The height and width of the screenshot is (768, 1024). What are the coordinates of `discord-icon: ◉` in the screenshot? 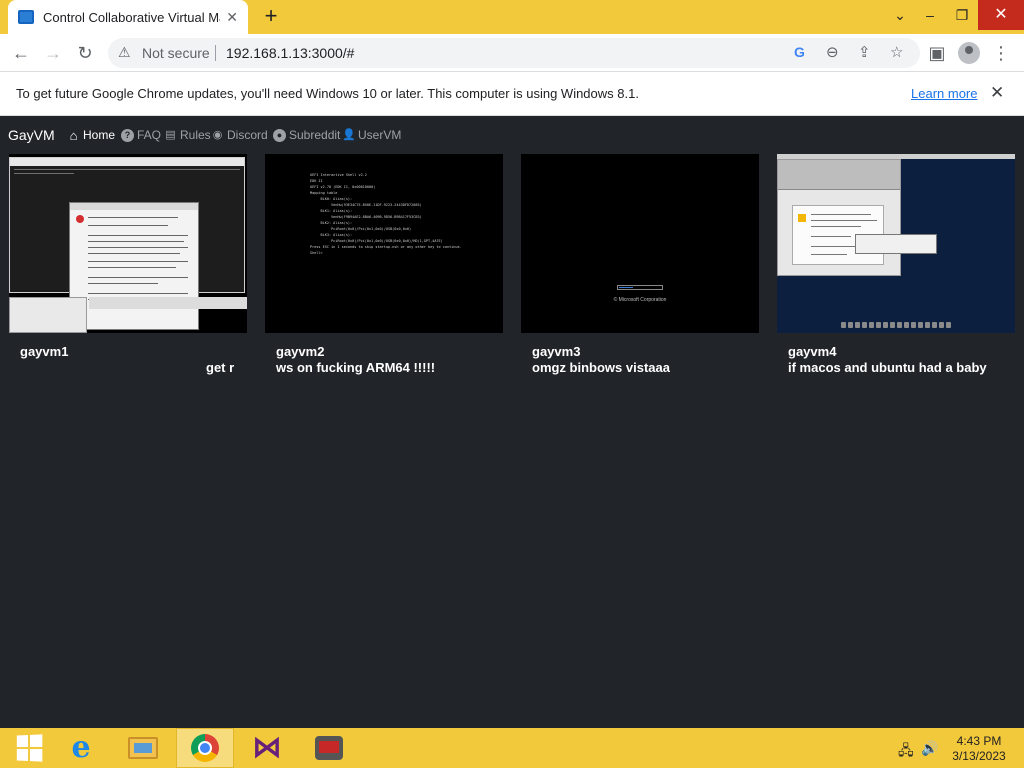 It's located at (217, 134).